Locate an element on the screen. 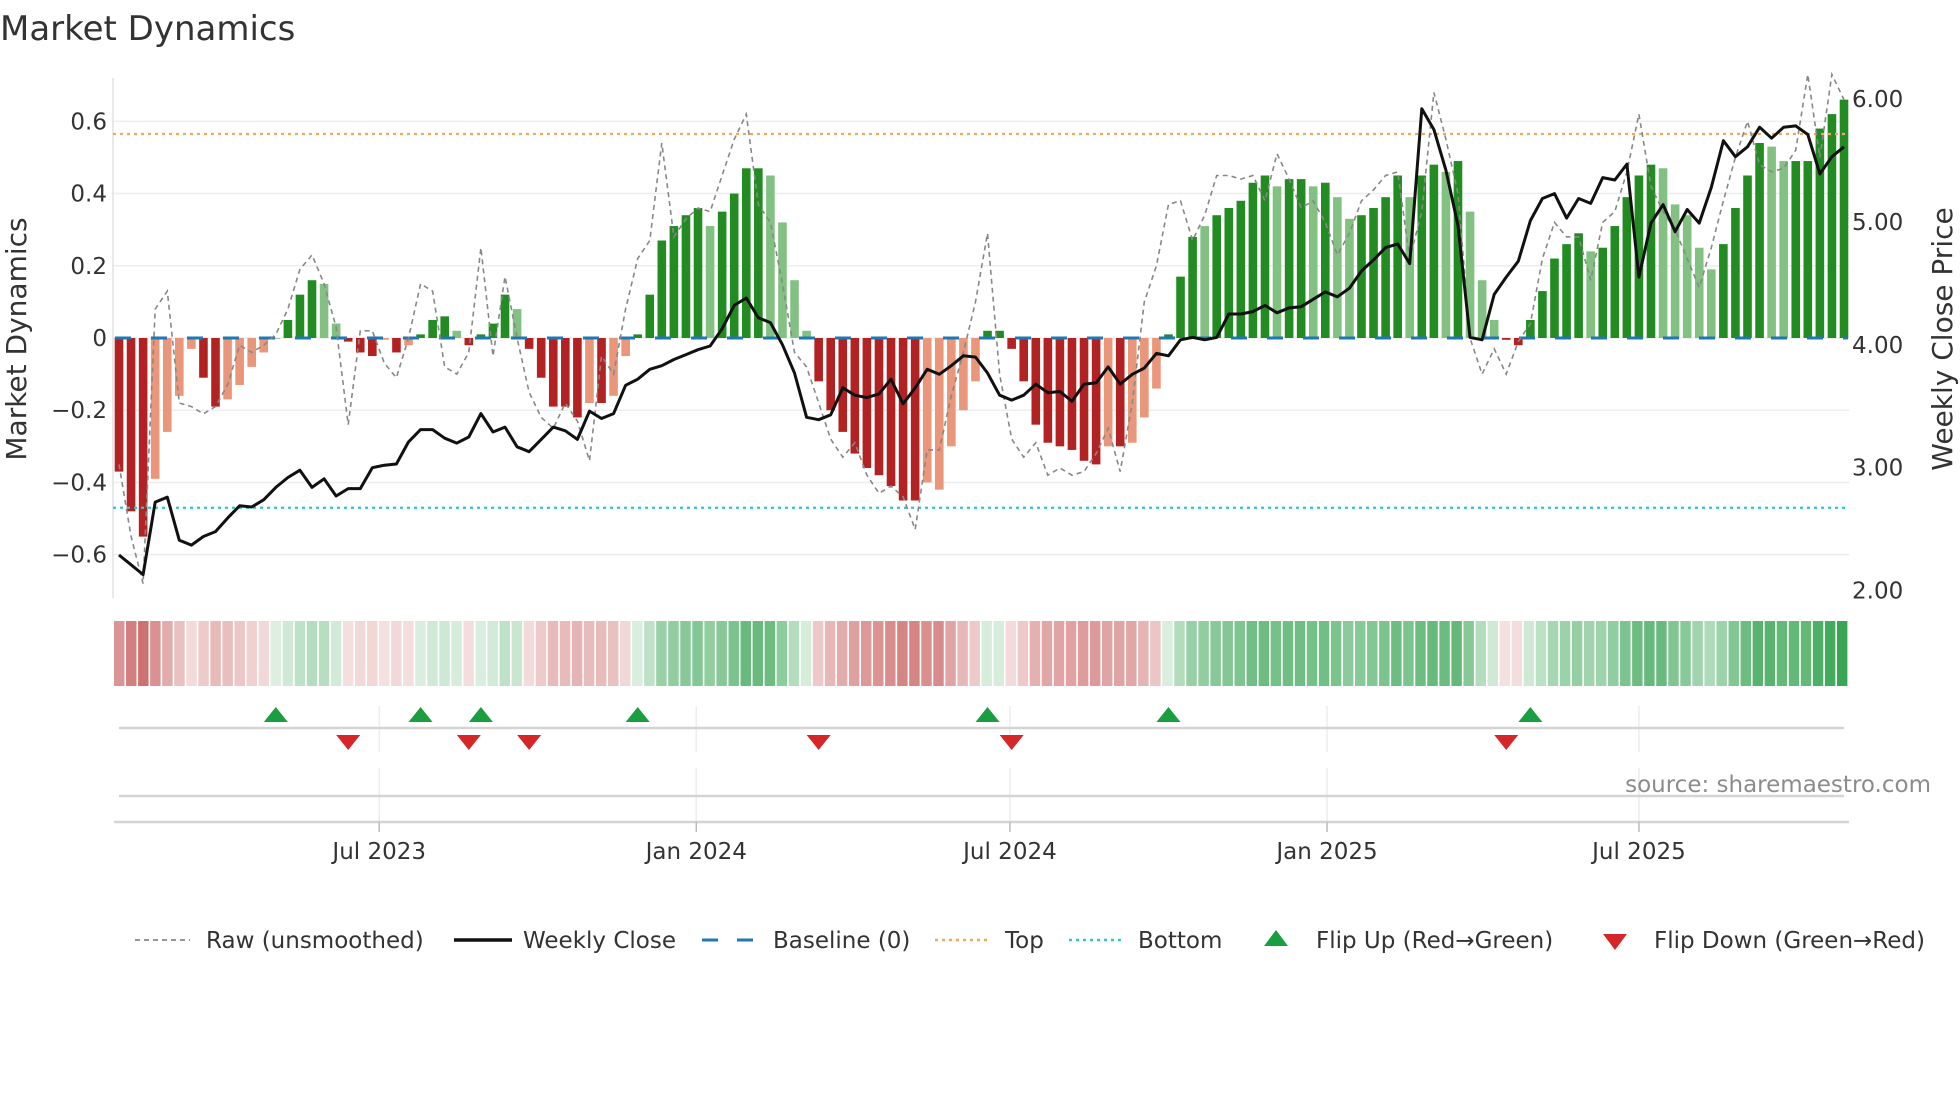  y2-tick-label: 3.00 is located at coordinates (1877, 469).